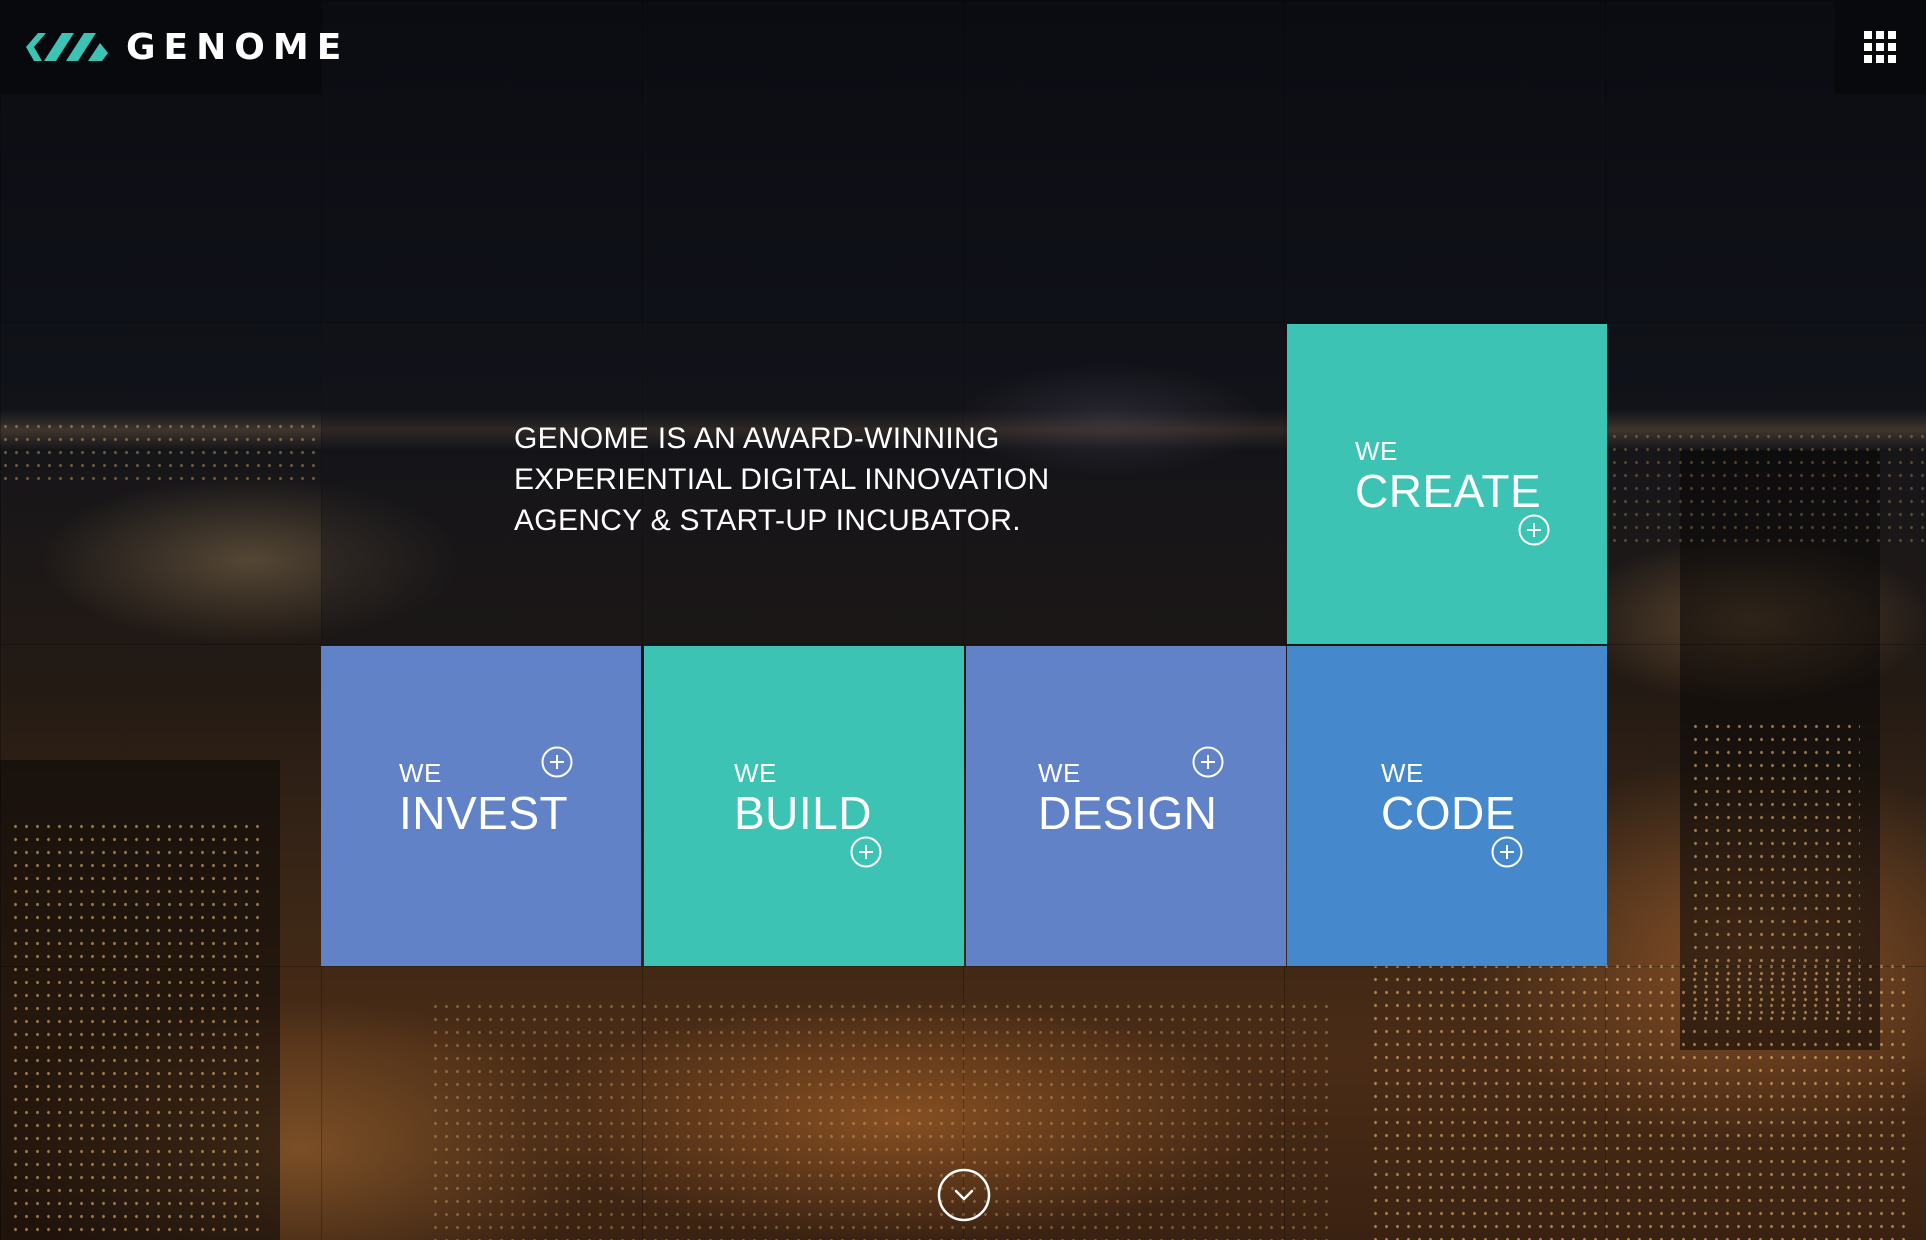 This screenshot has width=1926, height=1240. I want to click on chevron-down-circle-icon, so click(964, 1195).